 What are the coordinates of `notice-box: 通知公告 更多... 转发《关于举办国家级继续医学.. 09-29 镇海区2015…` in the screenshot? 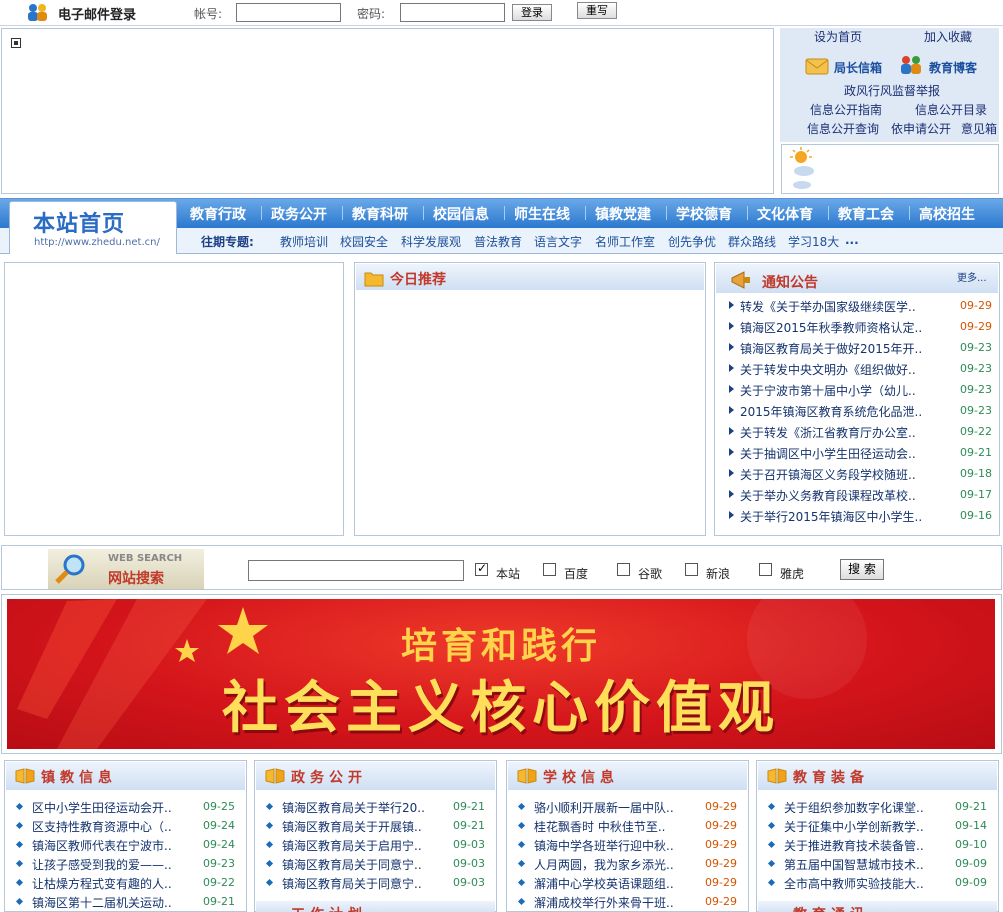 It's located at (857, 399).